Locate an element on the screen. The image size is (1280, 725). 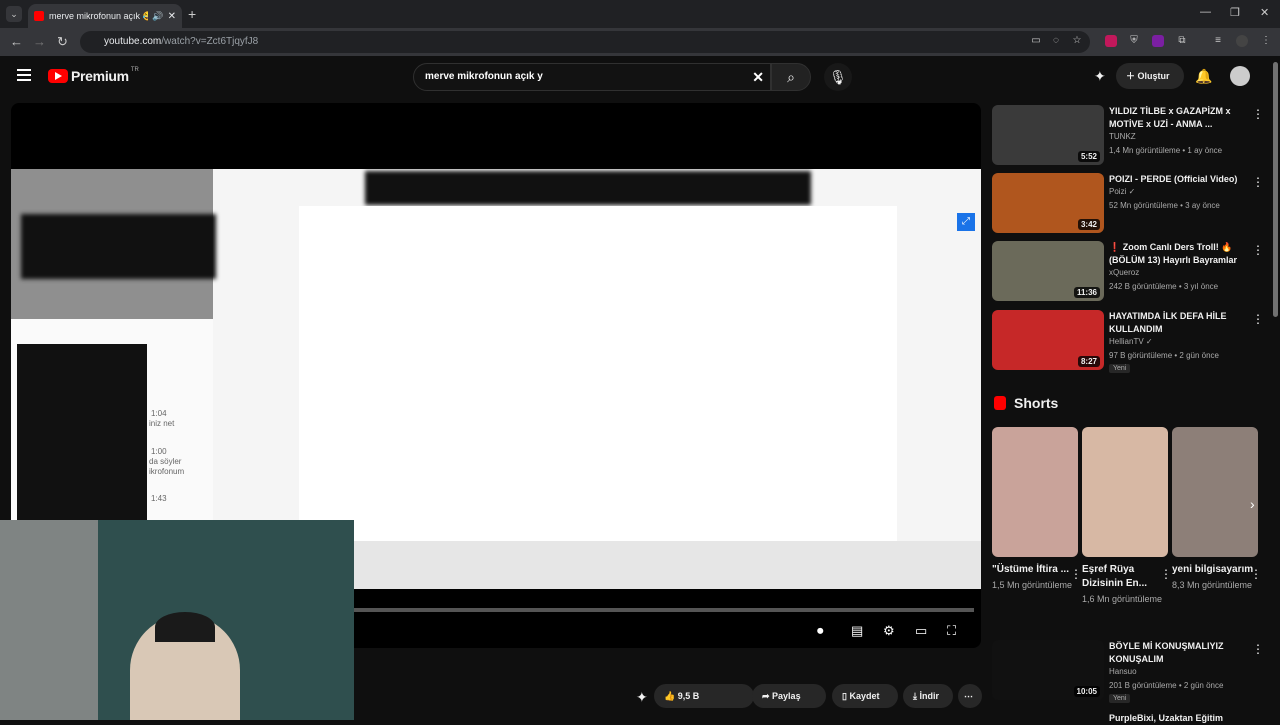
video-thumbnail: 11:36 is located at coordinates (1048, 271).